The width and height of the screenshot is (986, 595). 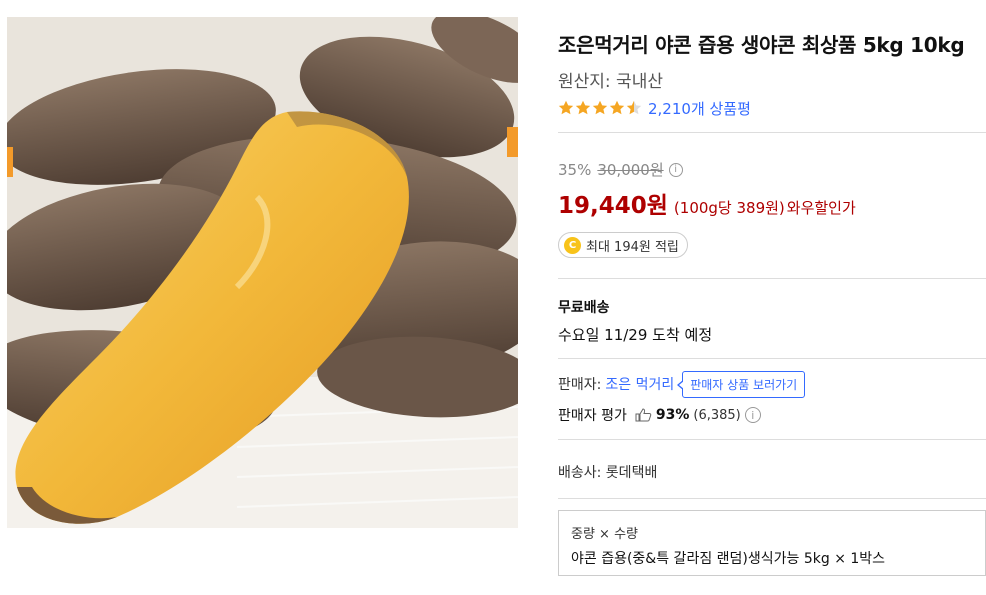 I want to click on wow-discount-label: 와우할인가, so click(x=821, y=208).